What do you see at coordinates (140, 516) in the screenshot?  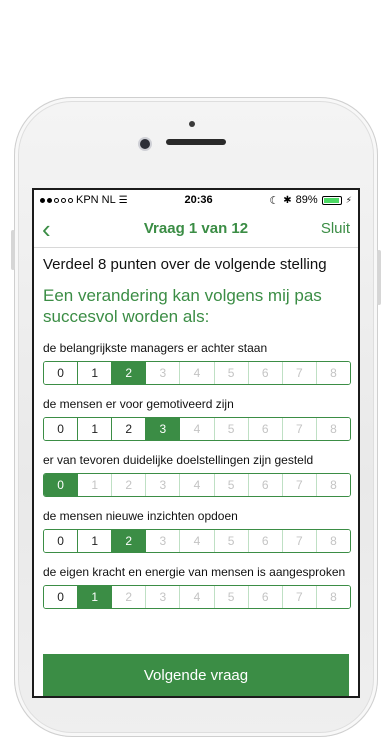 I see `question-label: de mensen nieuwe inzichten opdoen` at bounding box center [140, 516].